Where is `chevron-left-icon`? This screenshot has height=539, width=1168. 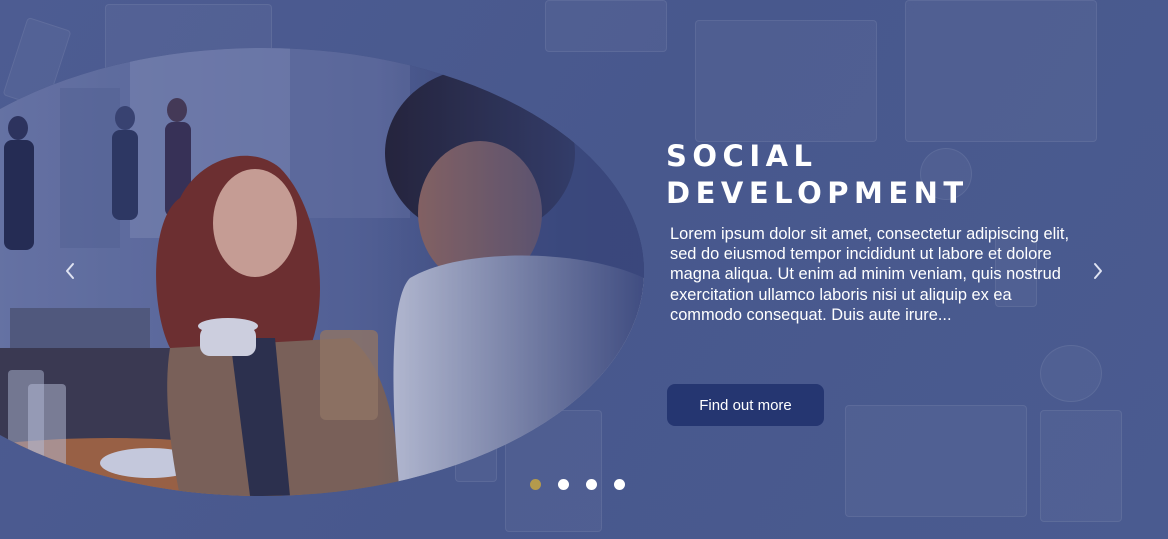 chevron-left-icon is located at coordinates (70, 271).